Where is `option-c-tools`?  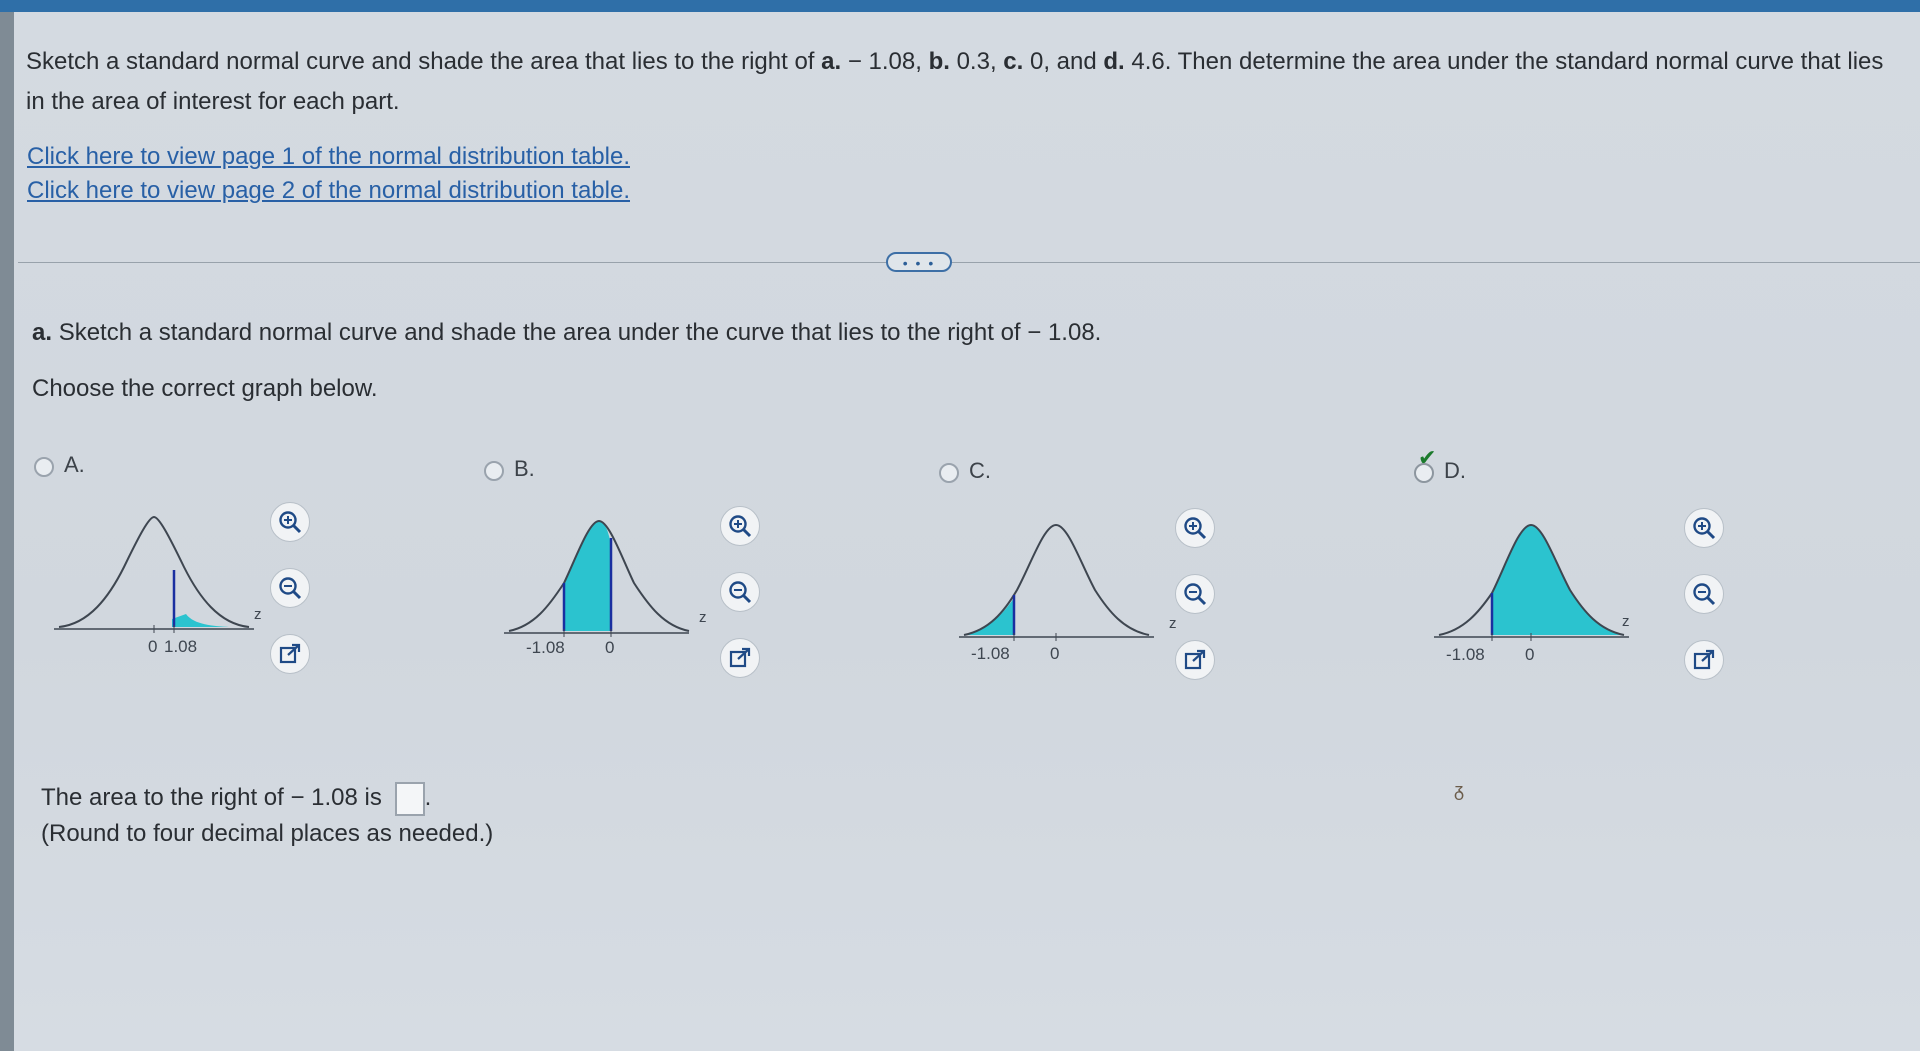
option-c-tools is located at coordinates (1200, 607).